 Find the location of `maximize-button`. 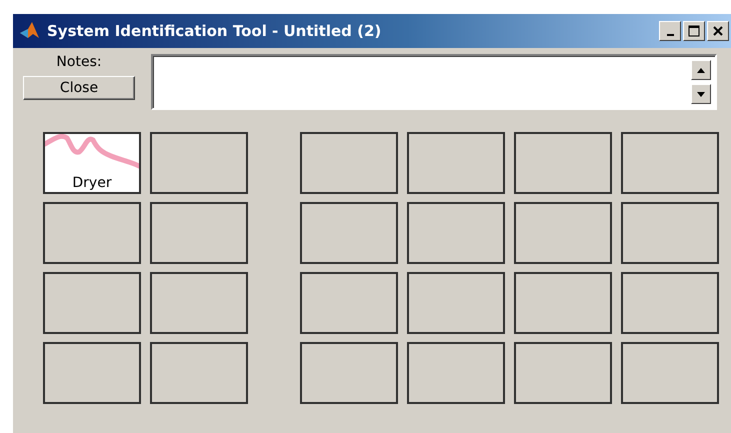

maximize-button is located at coordinates (694, 31).